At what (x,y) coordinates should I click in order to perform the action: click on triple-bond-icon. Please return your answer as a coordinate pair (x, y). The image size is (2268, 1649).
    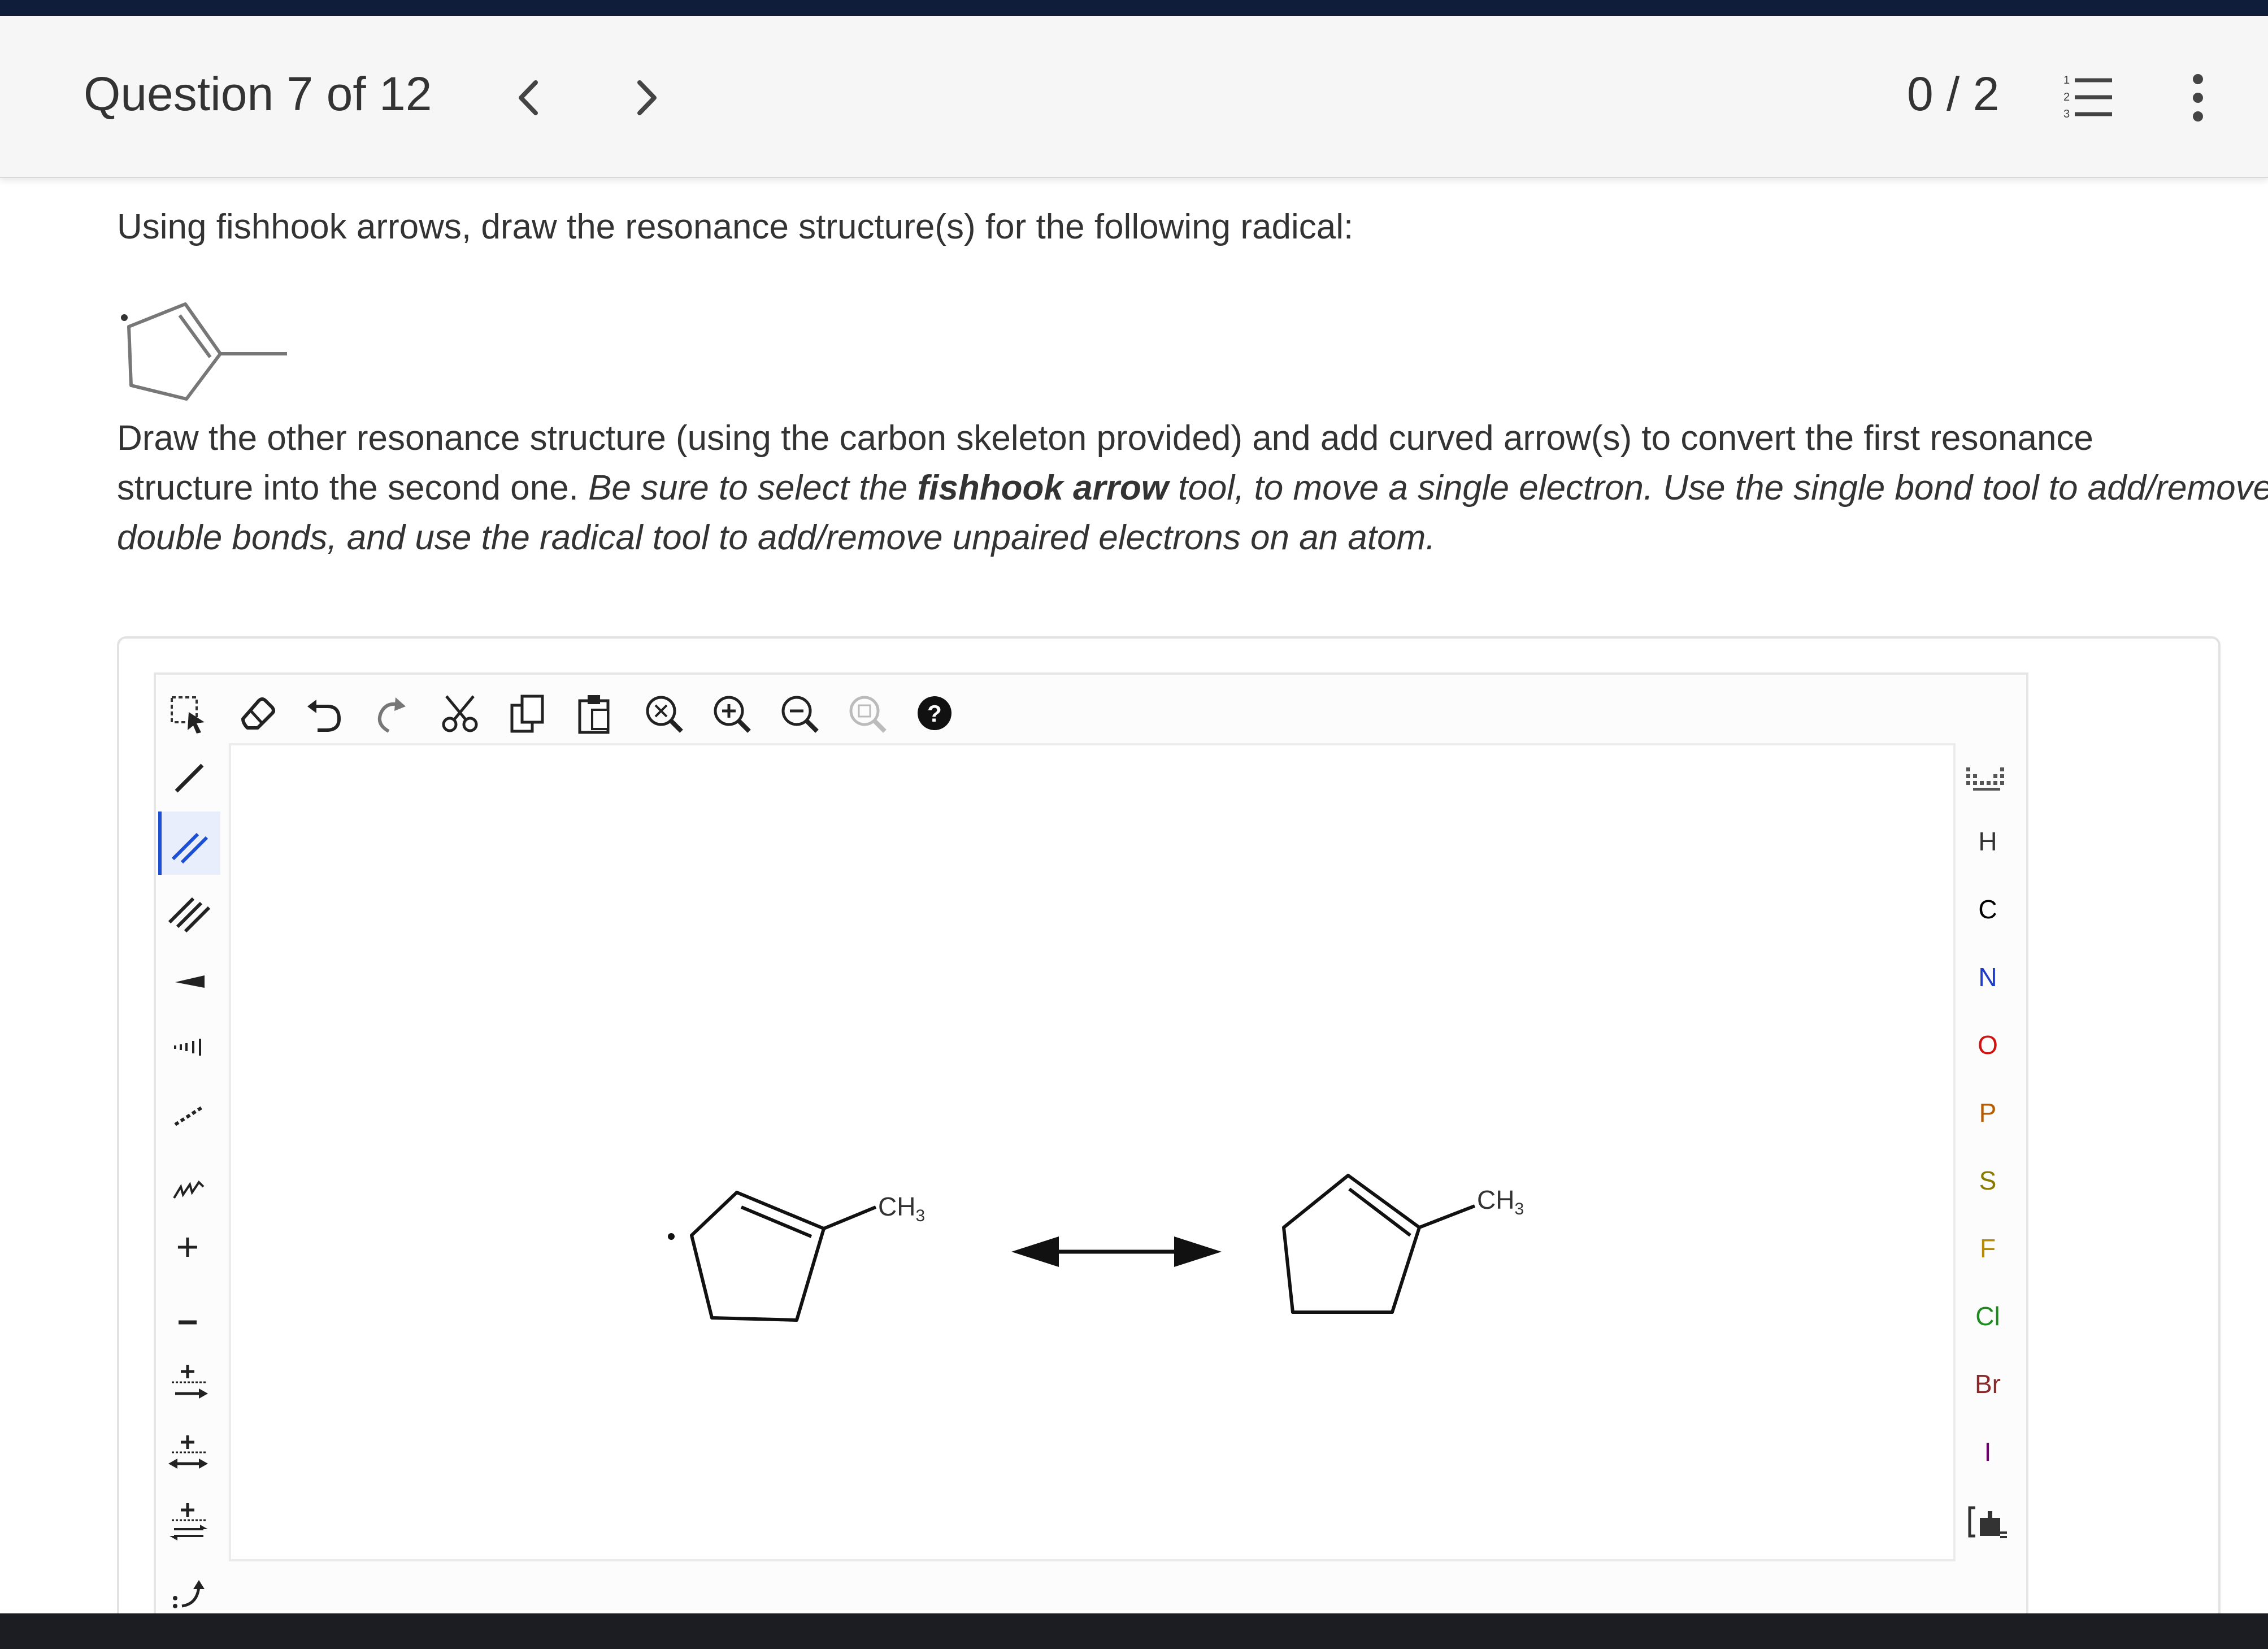
    Looking at the image, I should click on (189, 915).